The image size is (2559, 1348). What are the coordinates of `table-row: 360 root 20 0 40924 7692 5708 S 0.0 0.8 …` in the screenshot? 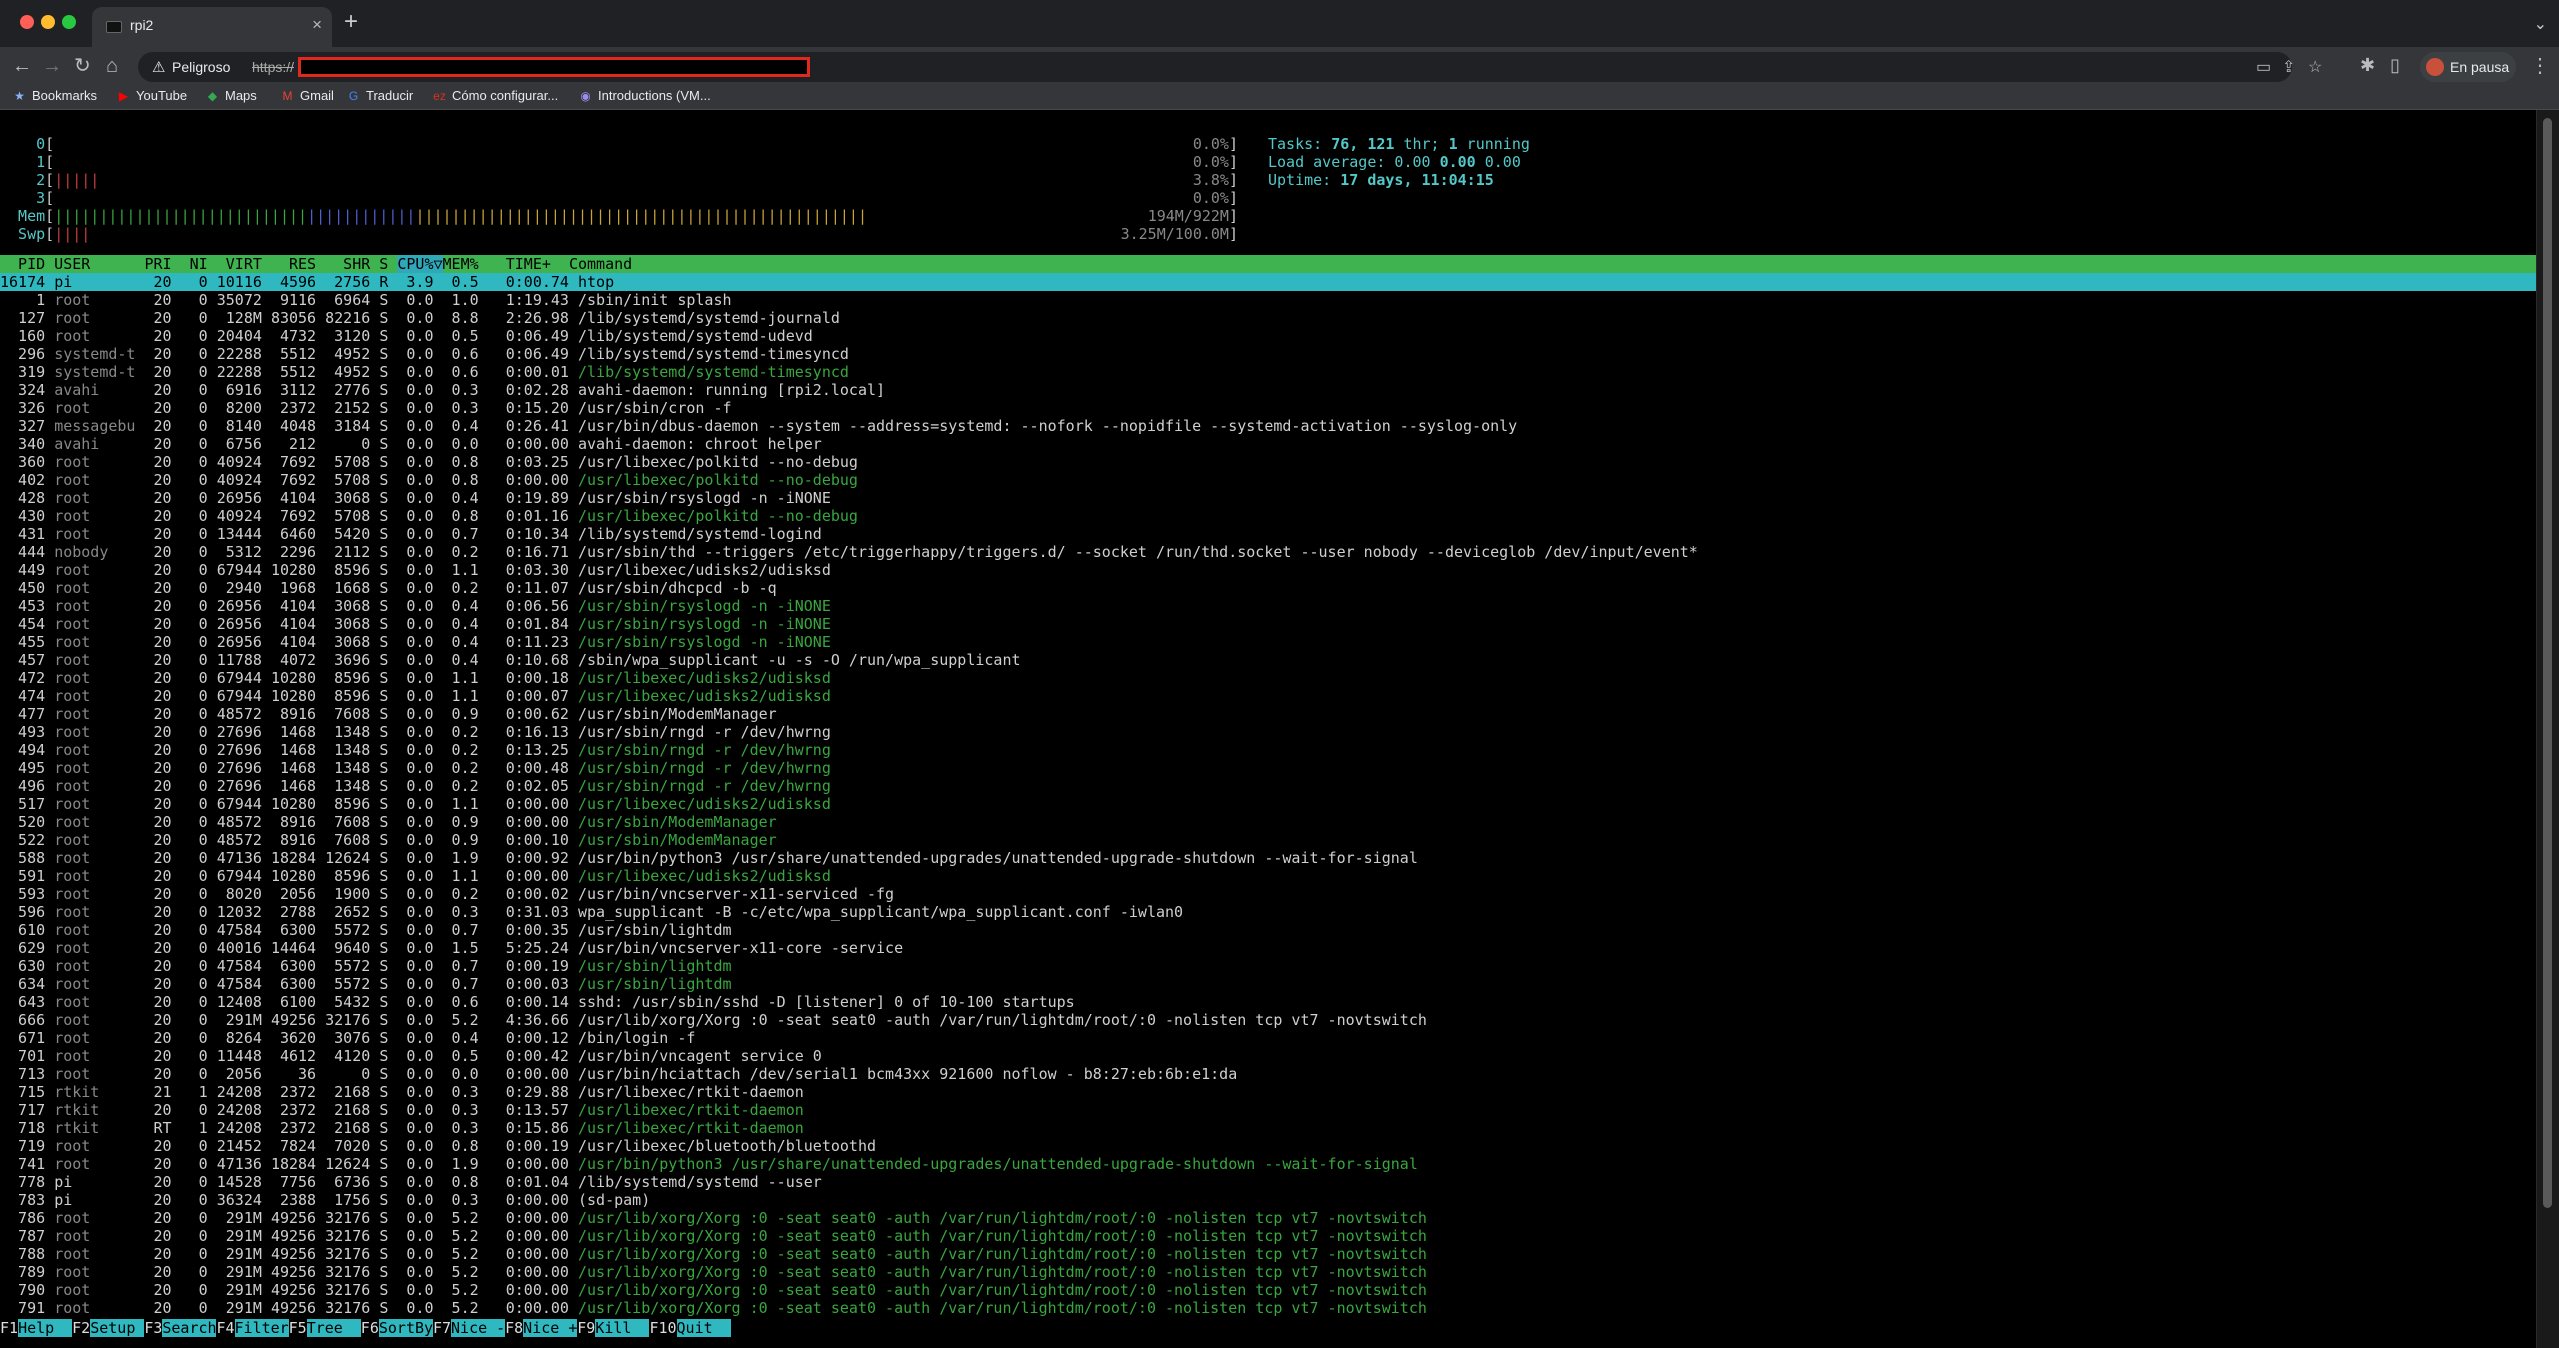 It's located at (429, 462).